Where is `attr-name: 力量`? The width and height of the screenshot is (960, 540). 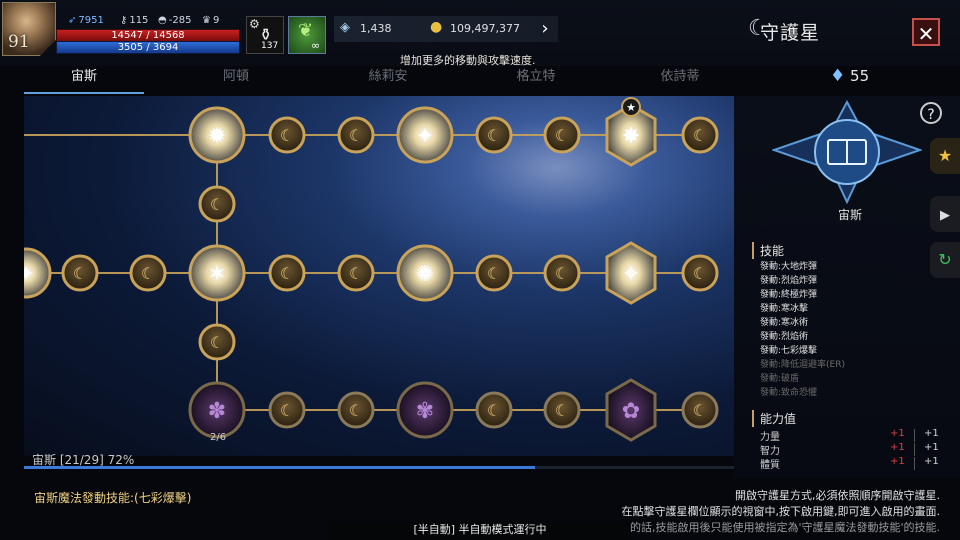 attr-name: 力量 is located at coordinates (770, 437).